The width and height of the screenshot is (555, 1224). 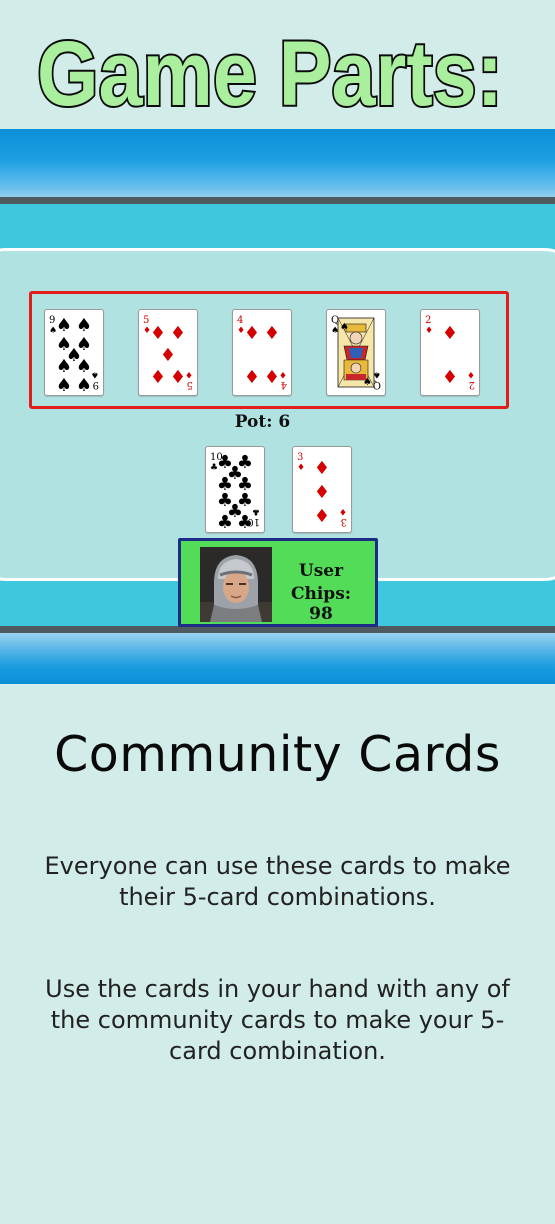 I want to click on card-face: 5♦5♦♦ ♦♦♦ ♦, so click(x=168, y=352).